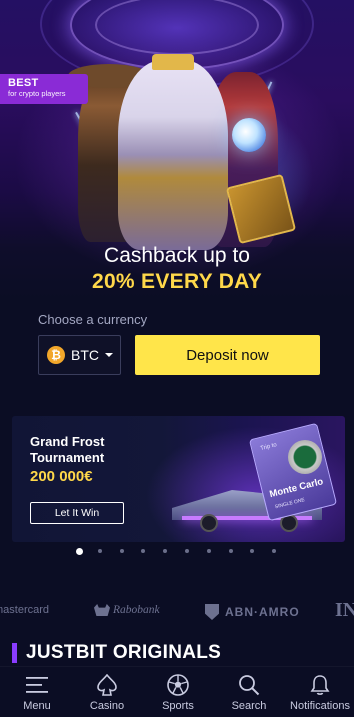 This screenshot has height=717, width=354. What do you see at coordinates (173, 152) in the screenshot?
I see `zeus-character-illustration` at bounding box center [173, 152].